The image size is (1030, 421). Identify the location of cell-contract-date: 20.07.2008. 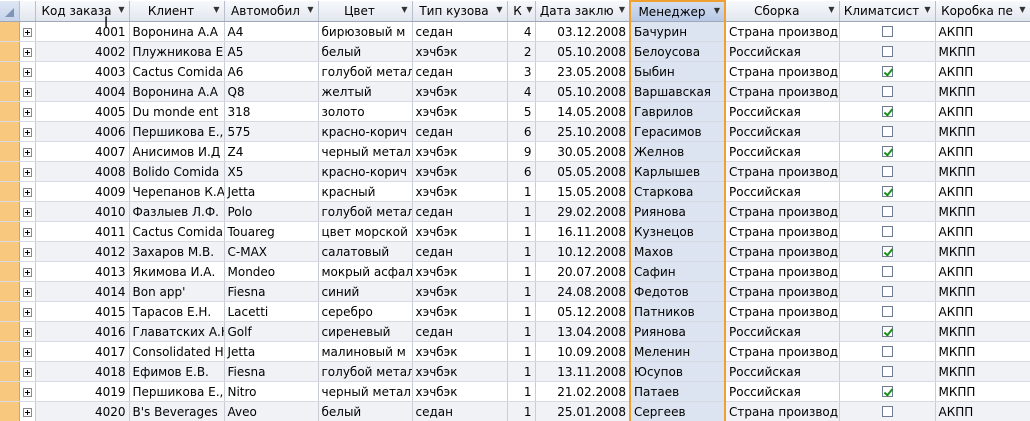
(583, 271).